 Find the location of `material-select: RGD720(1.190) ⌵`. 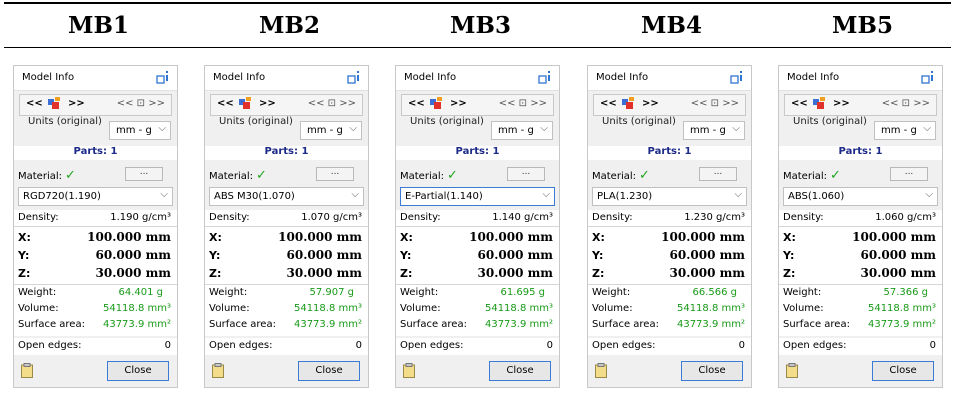

material-select: RGD720(1.190) ⌵ is located at coordinates (95, 196).